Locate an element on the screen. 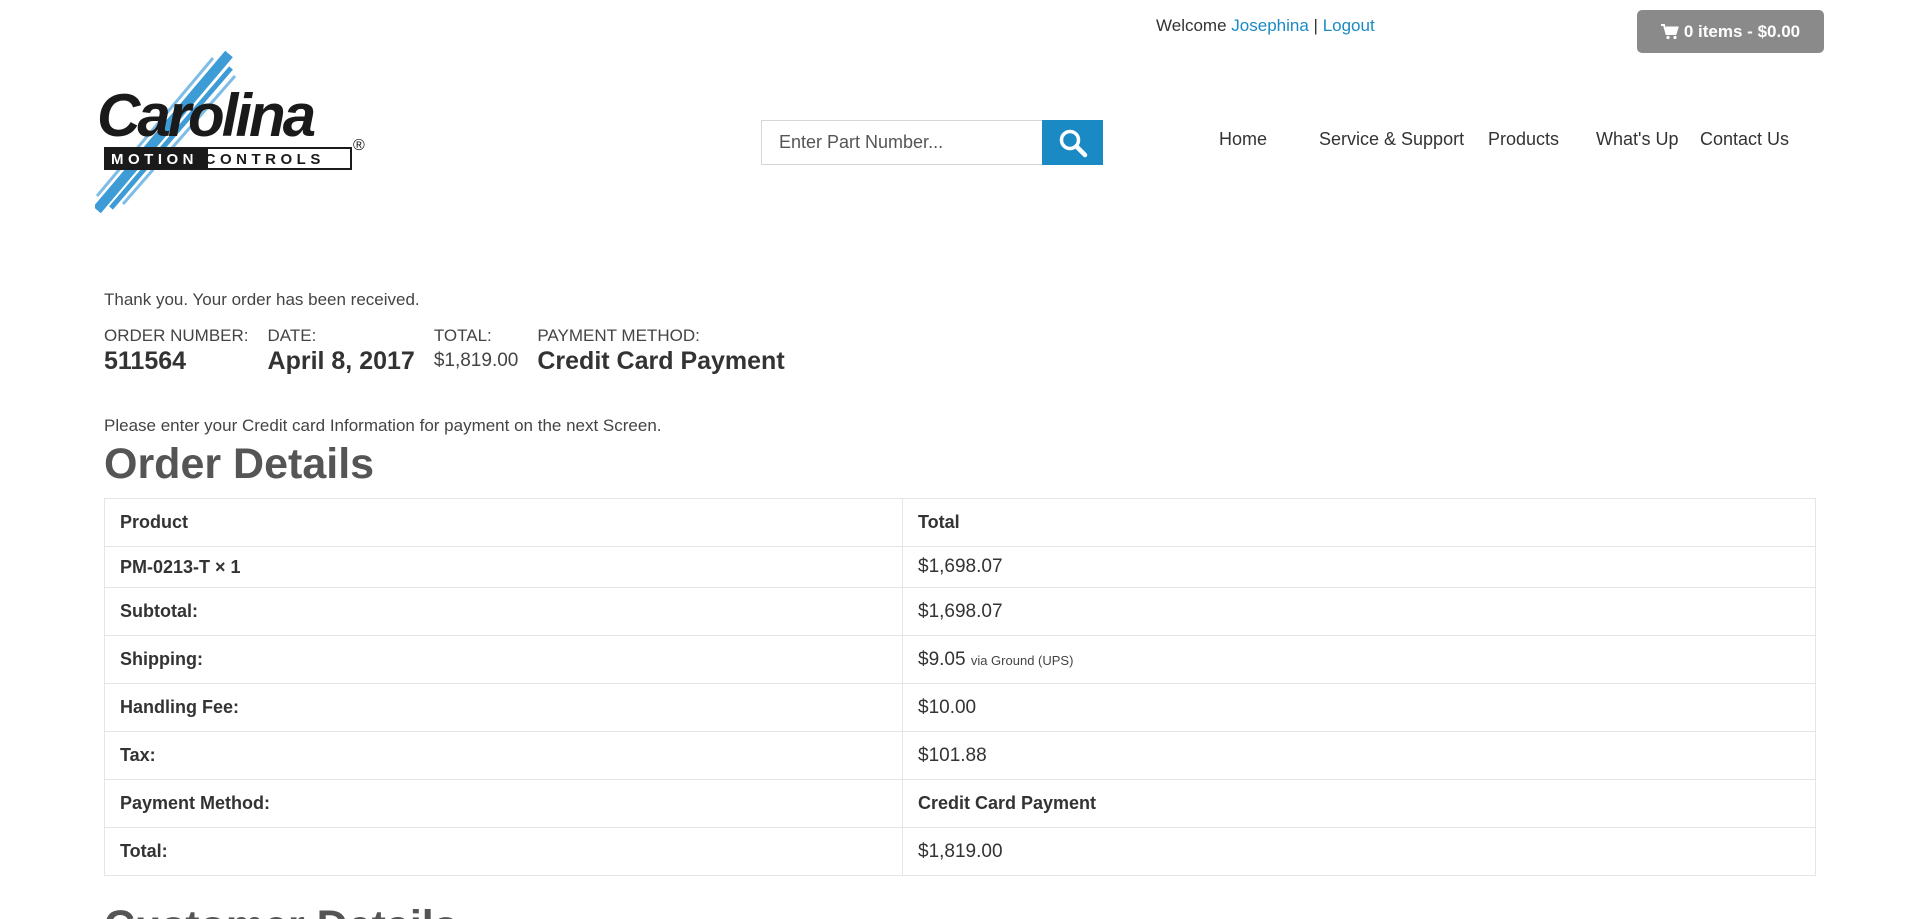 Image resolution: width=1920 pixels, height=919 pixels. cart-icon is located at coordinates (1669, 31).